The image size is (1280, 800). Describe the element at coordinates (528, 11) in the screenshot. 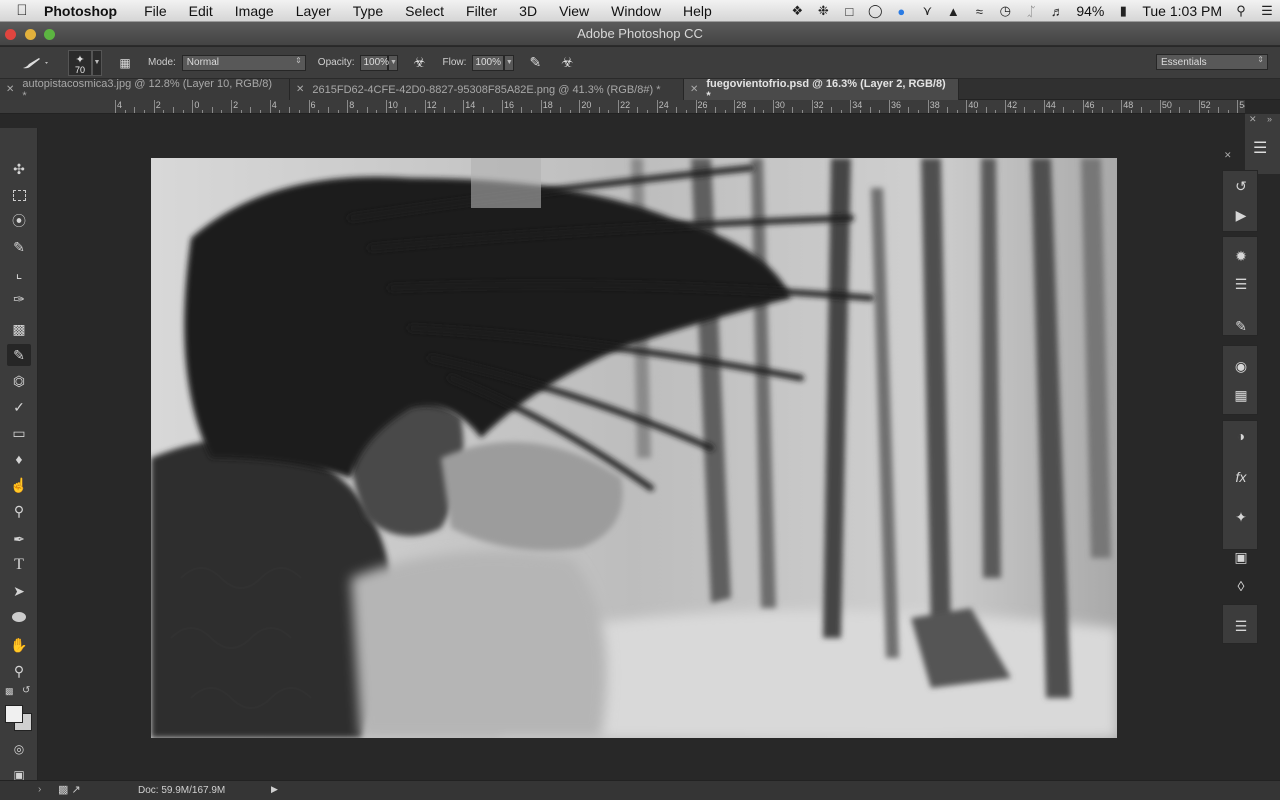

I see `menu-3d: 3D` at that location.